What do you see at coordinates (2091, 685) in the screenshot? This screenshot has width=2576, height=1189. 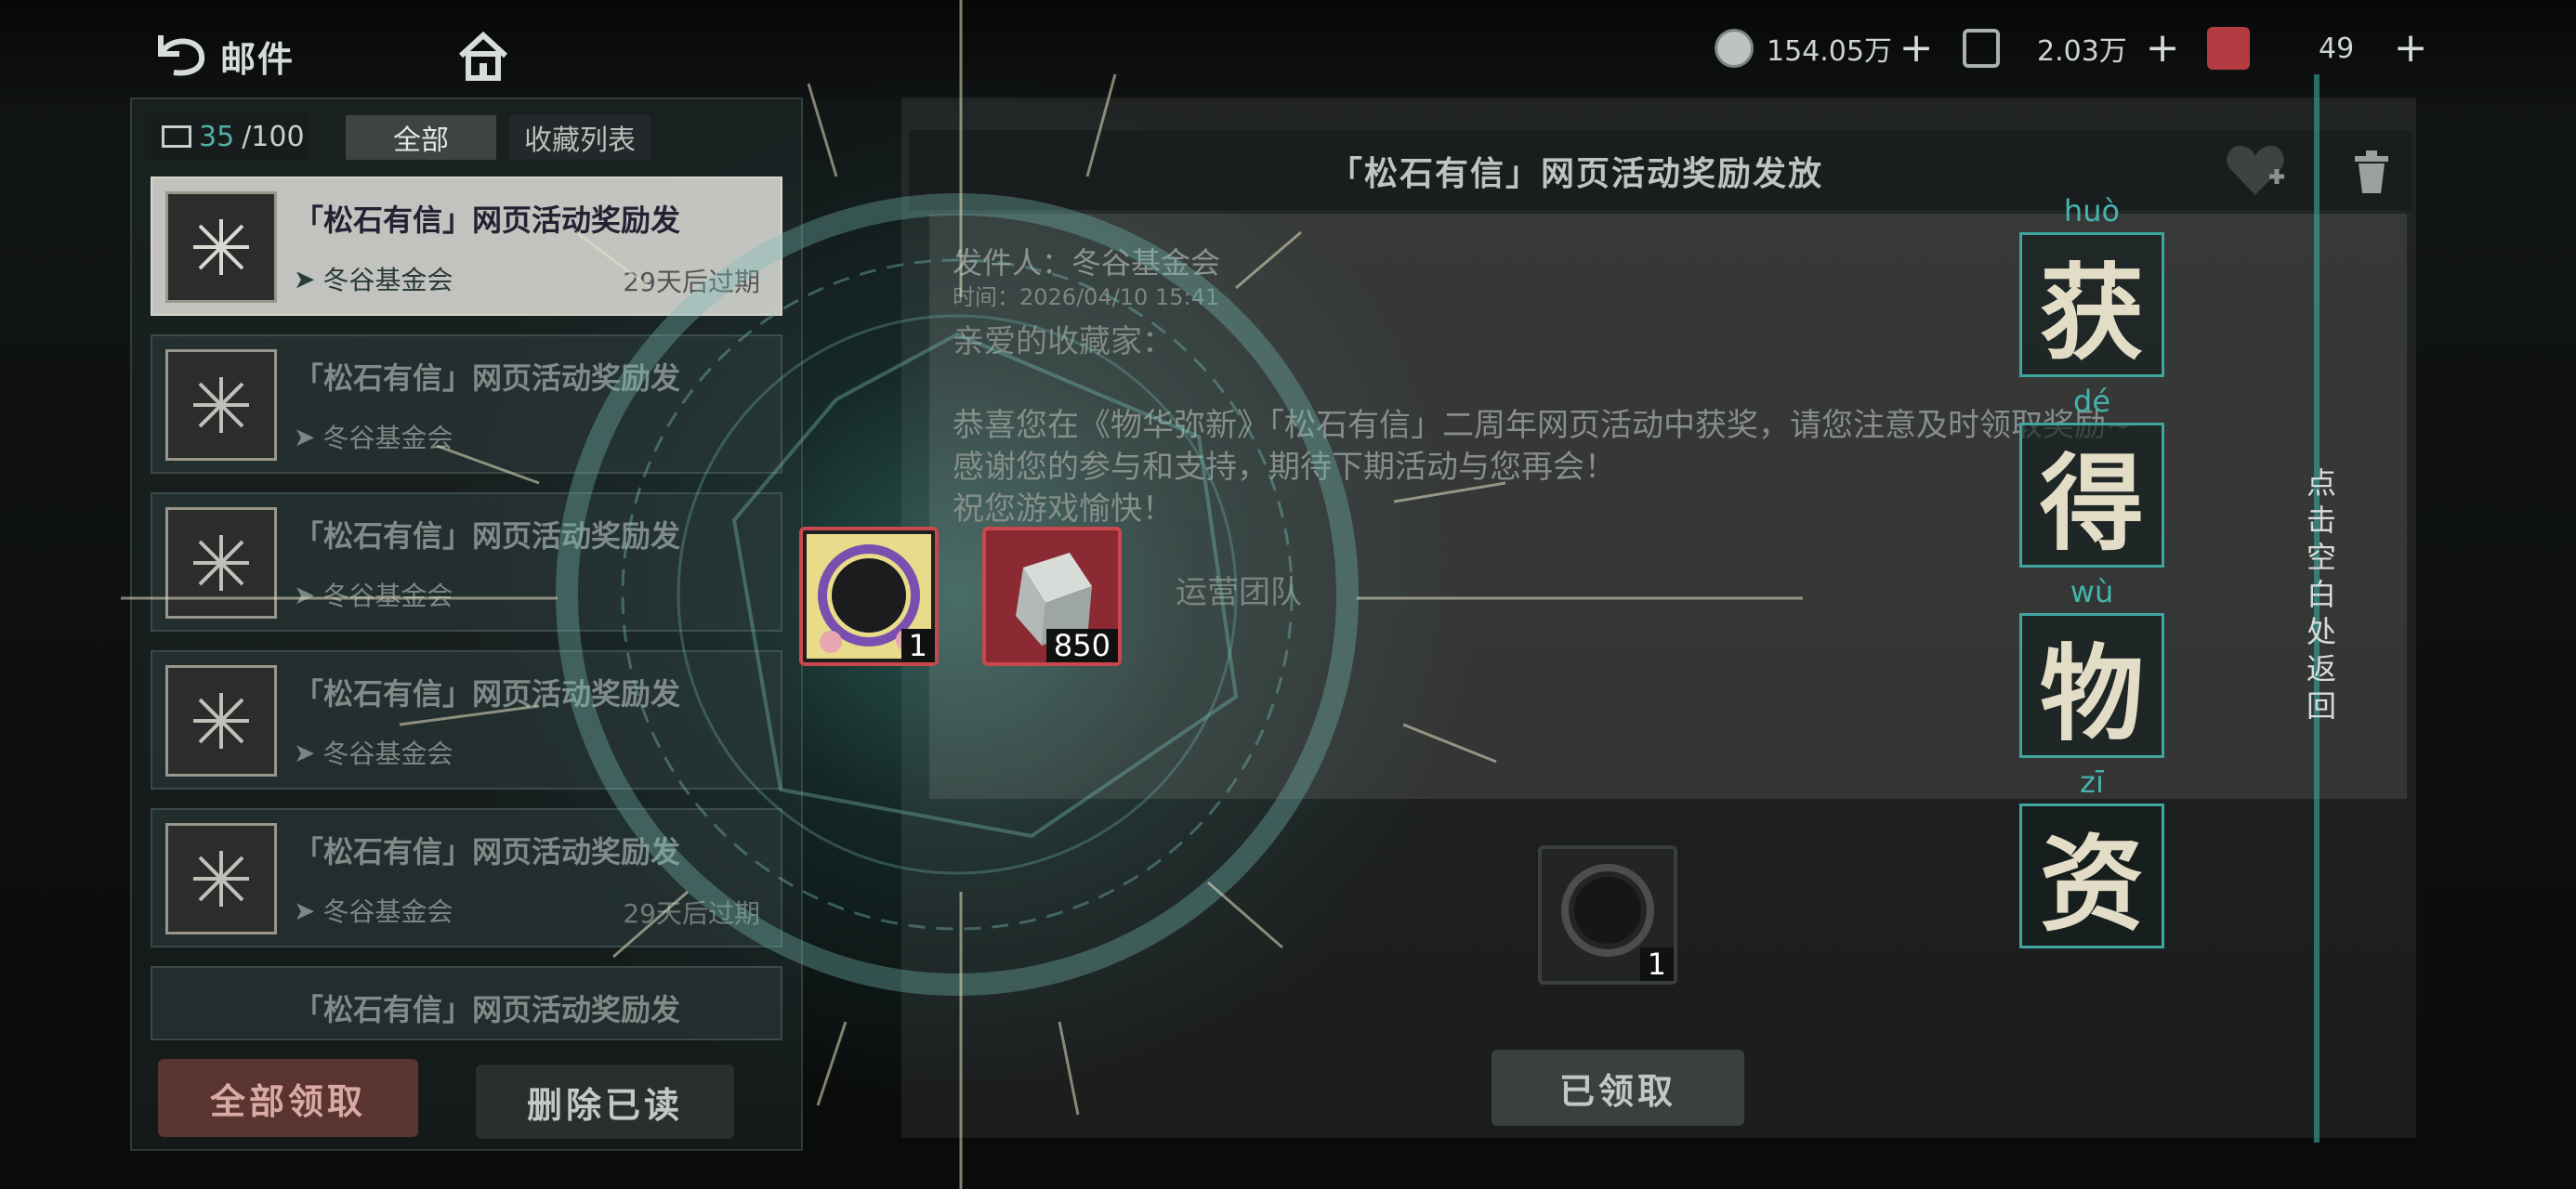 I see `reward-heading-char: 物` at bounding box center [2091, 685].